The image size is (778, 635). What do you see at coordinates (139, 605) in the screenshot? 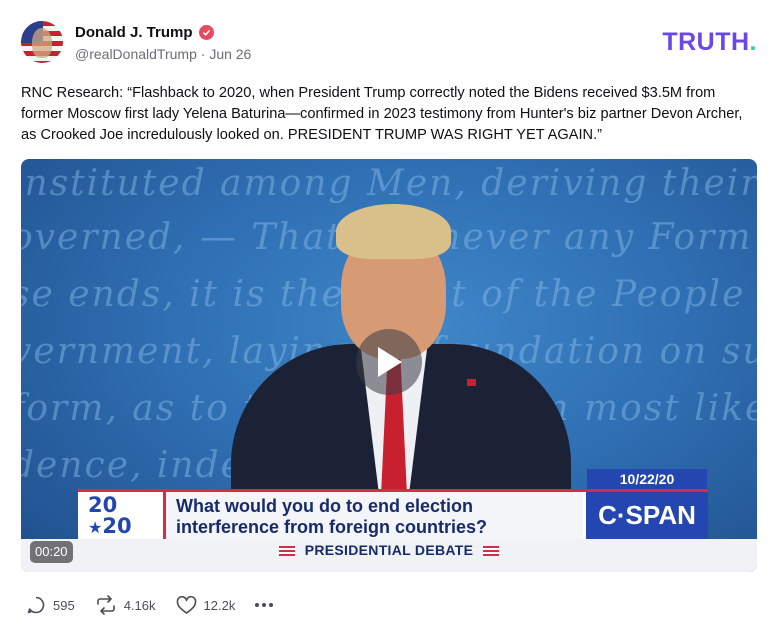
I see `repost-count: 4.16k` at bounding box center [139, 605].